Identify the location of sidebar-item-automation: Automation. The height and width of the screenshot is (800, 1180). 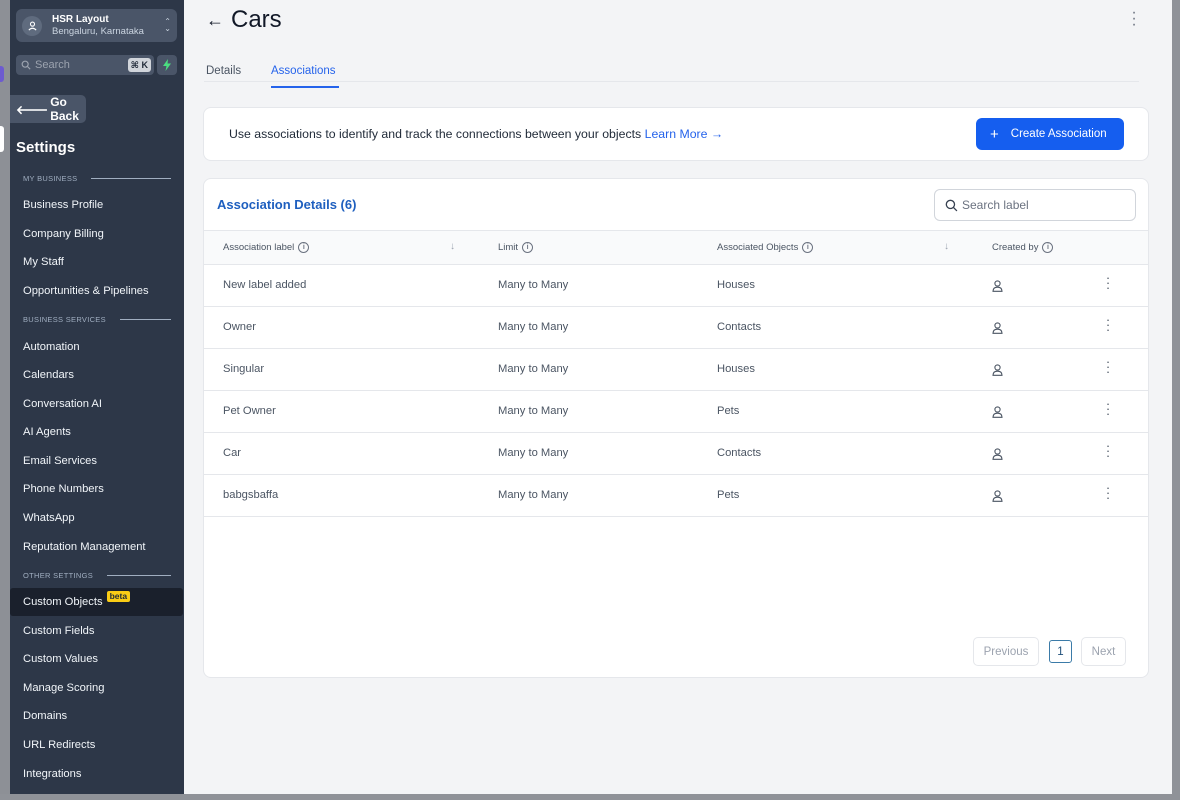
(97, 347).